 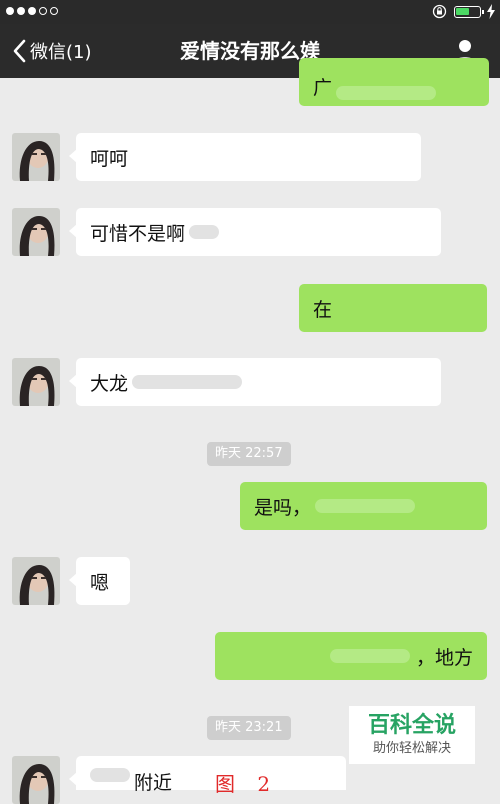 What do you see at coordinates (491, 11) in the screenshot?
I see `charging-icon` at bounding box center [491, 11].